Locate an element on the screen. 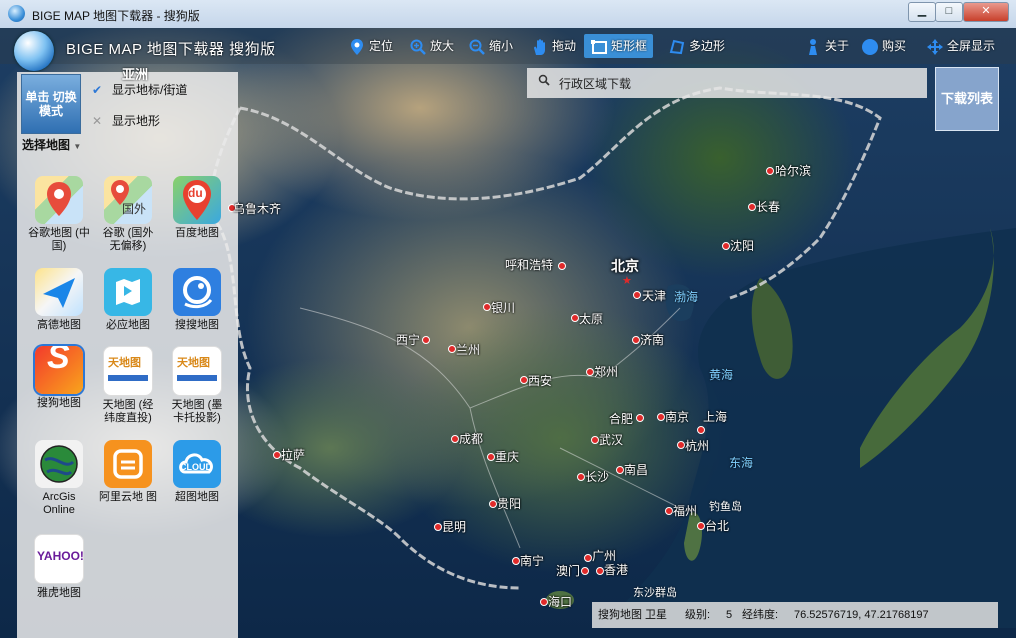 The width and height of the screenshot is (1016, 638). show-markers-checkbox: ✔ 显示地标/街道 is located at coordinates (139, 89).